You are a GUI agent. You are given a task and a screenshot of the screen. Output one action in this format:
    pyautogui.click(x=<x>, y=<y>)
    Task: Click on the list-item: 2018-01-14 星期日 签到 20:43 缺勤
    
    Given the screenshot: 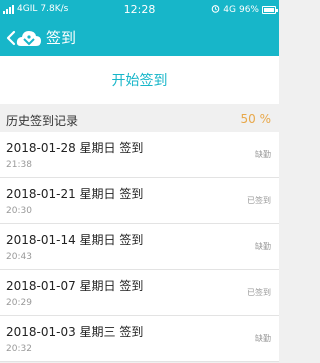 What is the action you would take?
    pyautogui.click(x=139, y=247)
    